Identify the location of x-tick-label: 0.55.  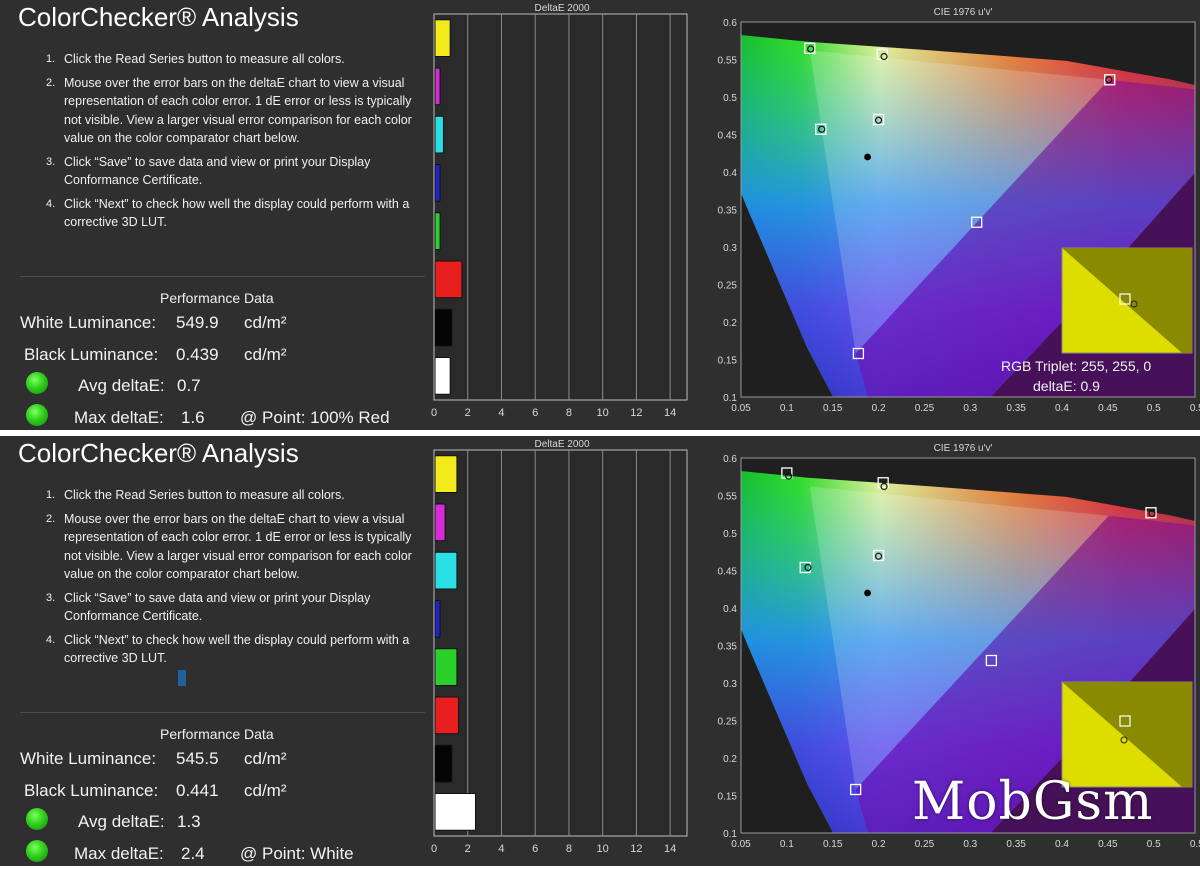
(1195, 408).